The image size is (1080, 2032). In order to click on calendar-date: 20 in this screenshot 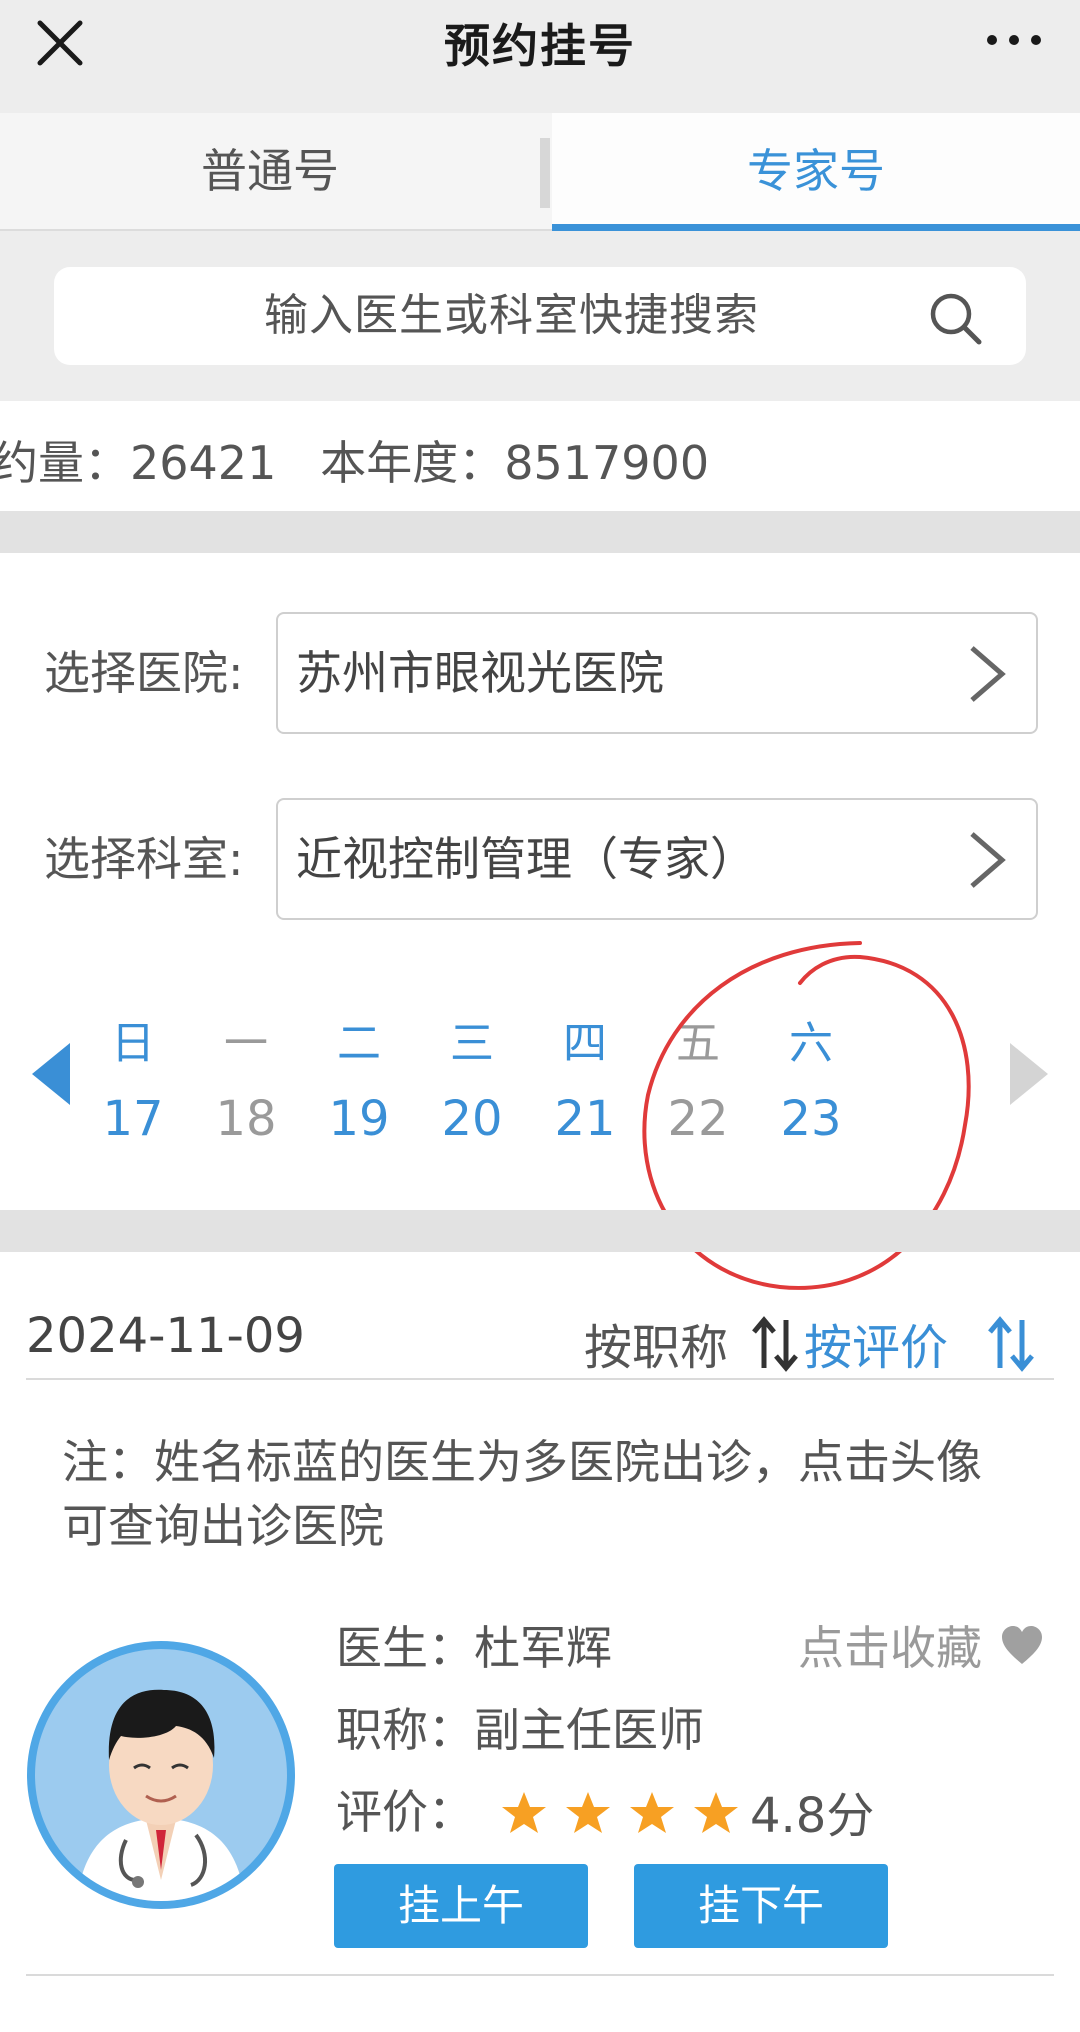, I will do `click(472, 1119)`.